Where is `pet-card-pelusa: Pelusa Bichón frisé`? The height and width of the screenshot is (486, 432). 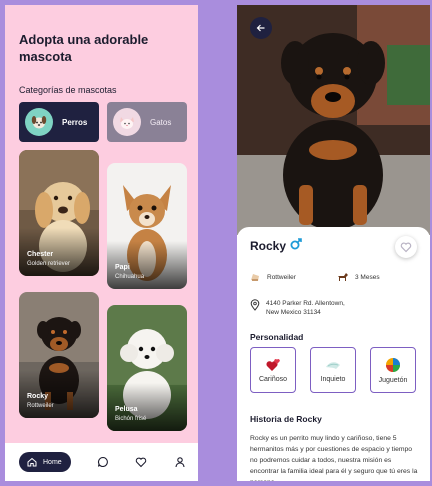
pet-card-pelusa: Pelusa Bichón frisé is located at coordinates (147, 368).